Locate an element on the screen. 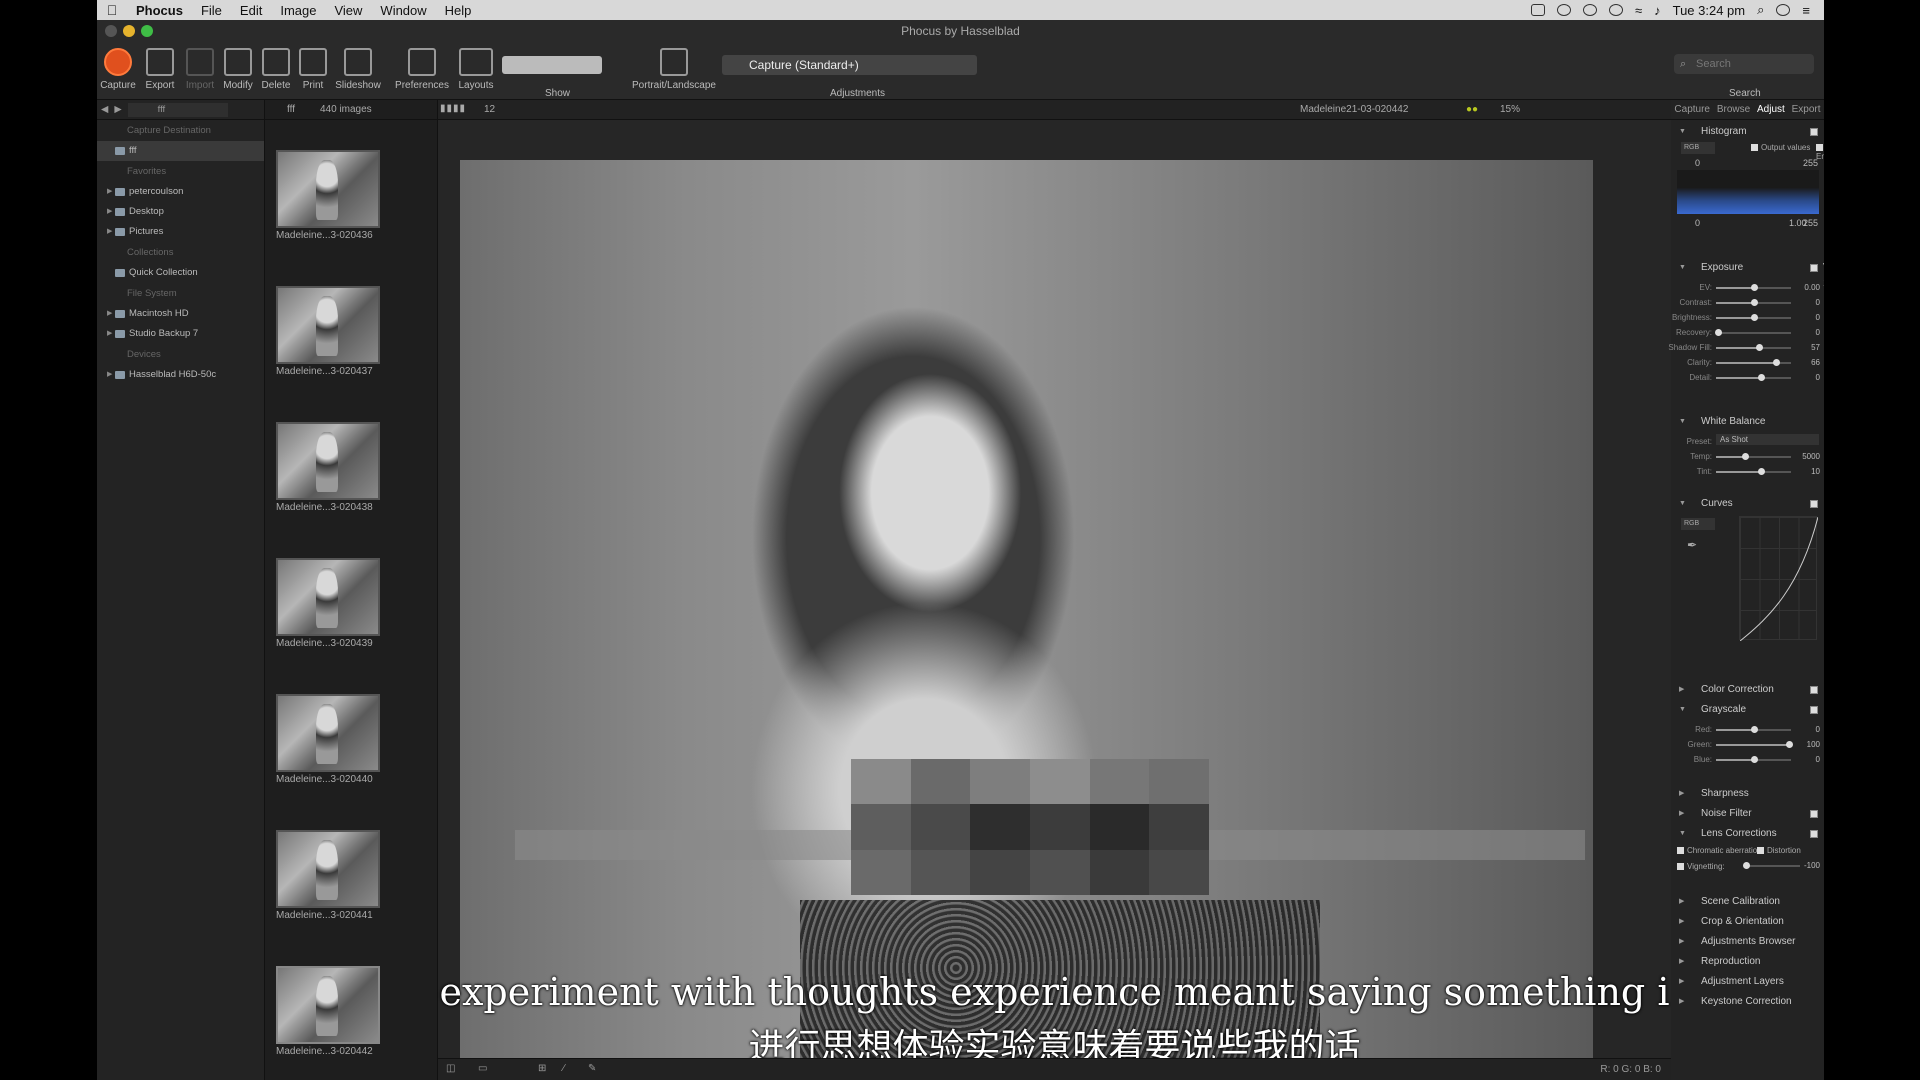  curves-graph is located at coordinates (1779, 579).